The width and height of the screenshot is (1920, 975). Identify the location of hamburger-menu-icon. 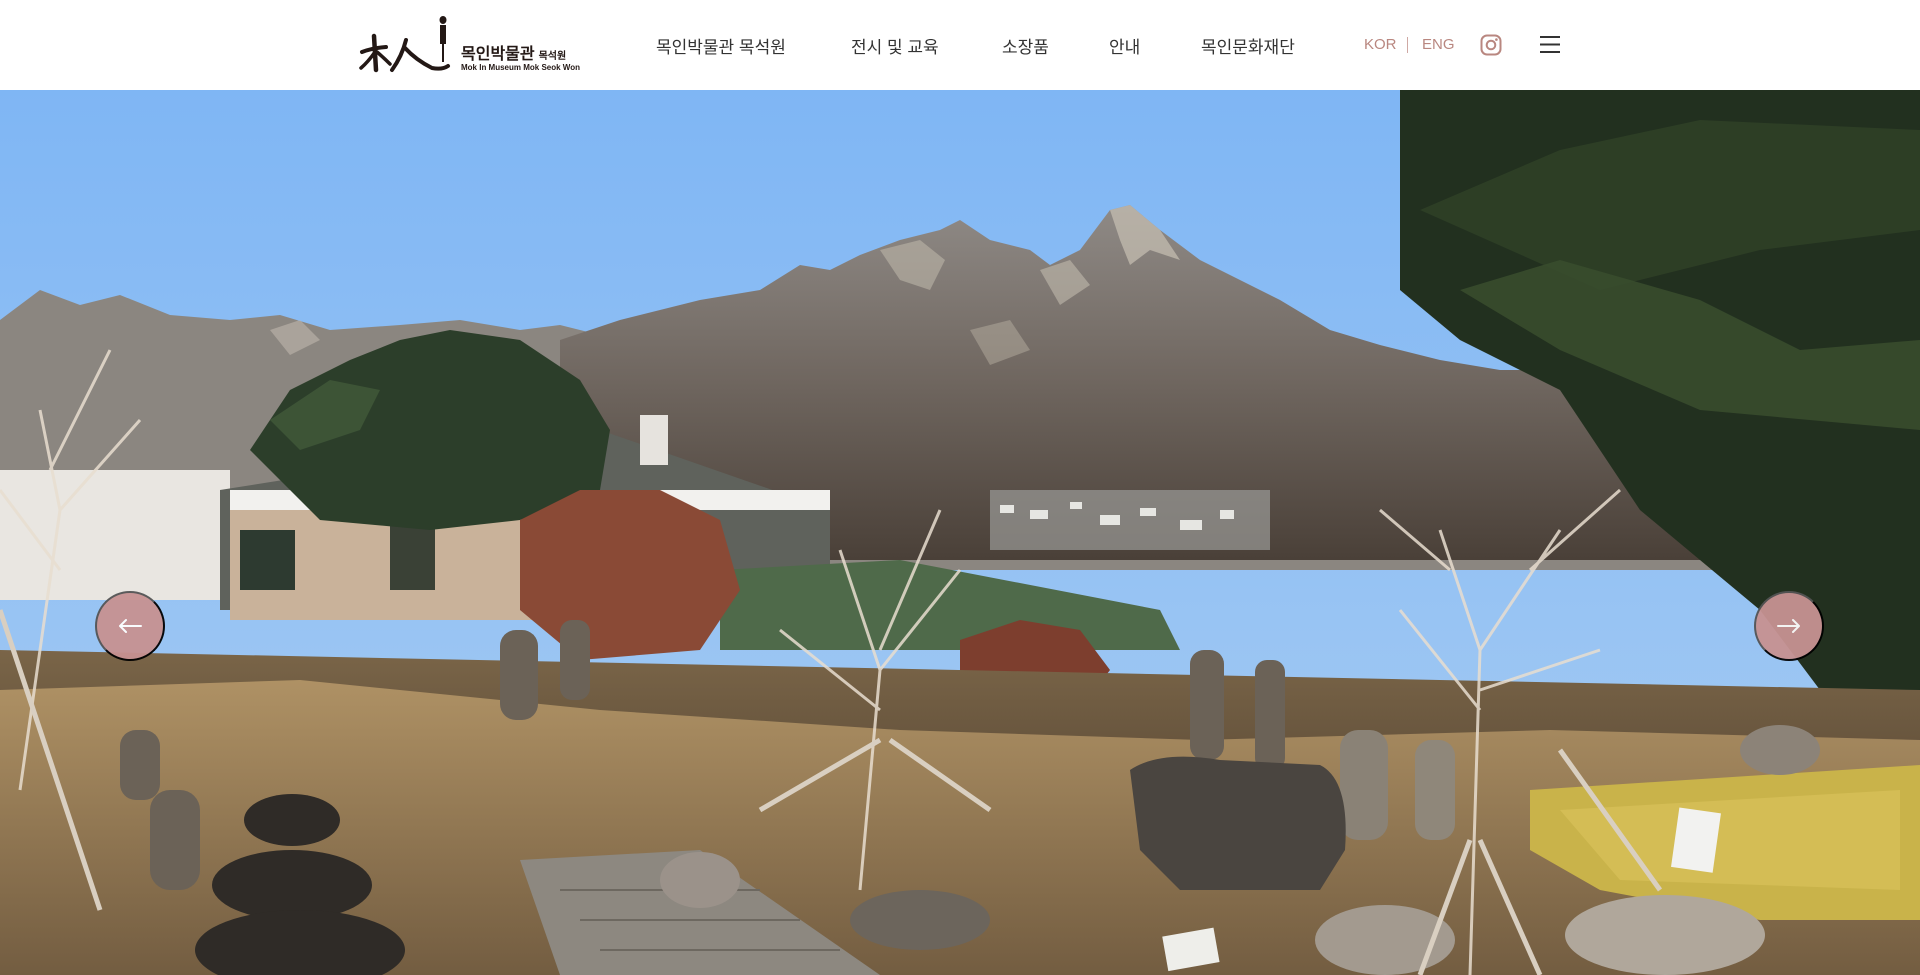
(1550, 44).